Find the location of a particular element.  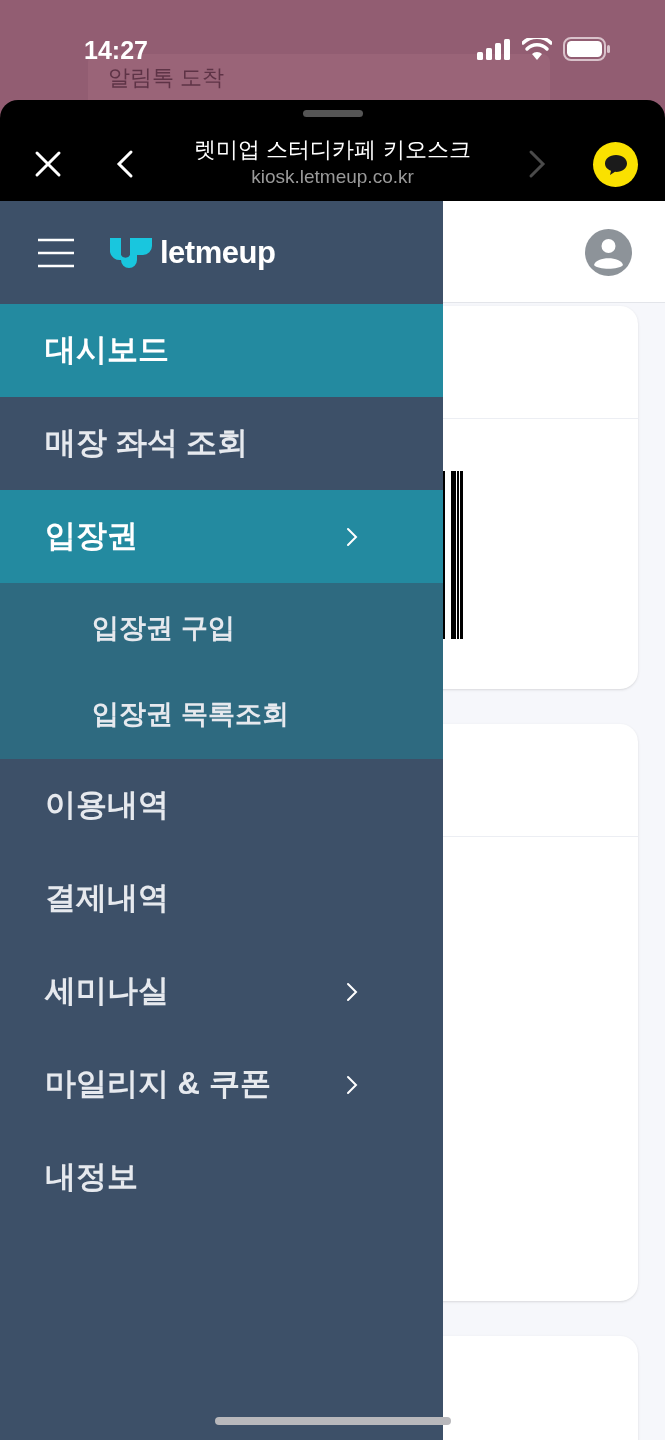

signal-icon is located at coordinates (494, 49).